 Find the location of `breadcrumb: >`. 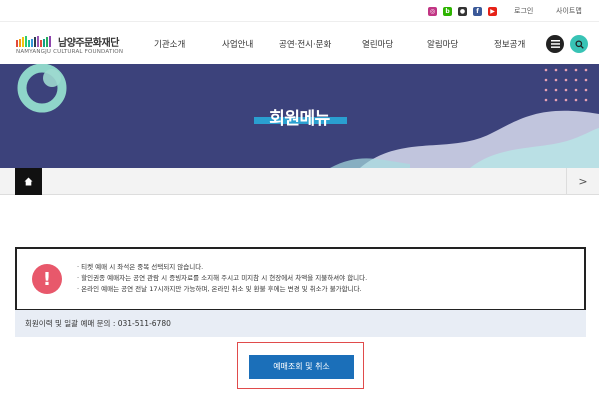

breadcrumb: > is located at coordinates (299, 181).